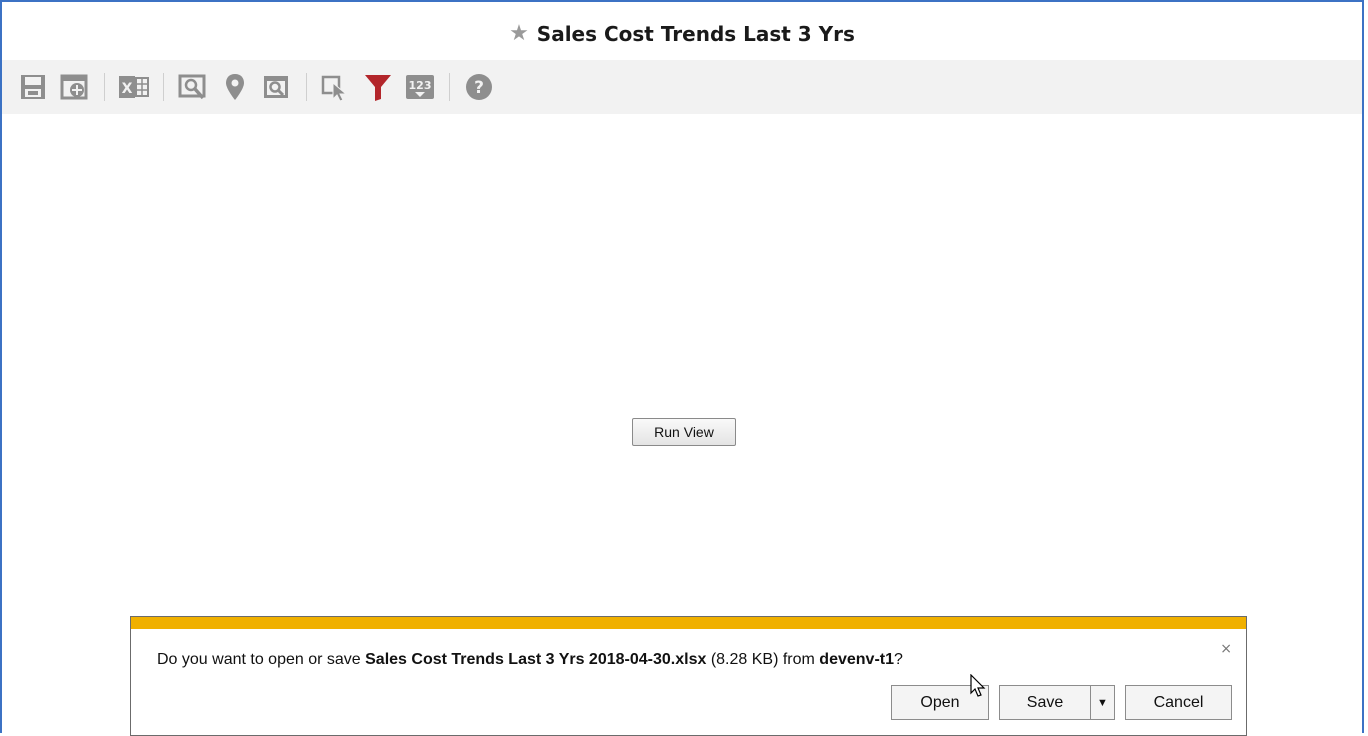  What do you see at coordinates (856, 659) in the screenshot?
I see `download-host: devenv-t1` at bounding box center [856, 659].